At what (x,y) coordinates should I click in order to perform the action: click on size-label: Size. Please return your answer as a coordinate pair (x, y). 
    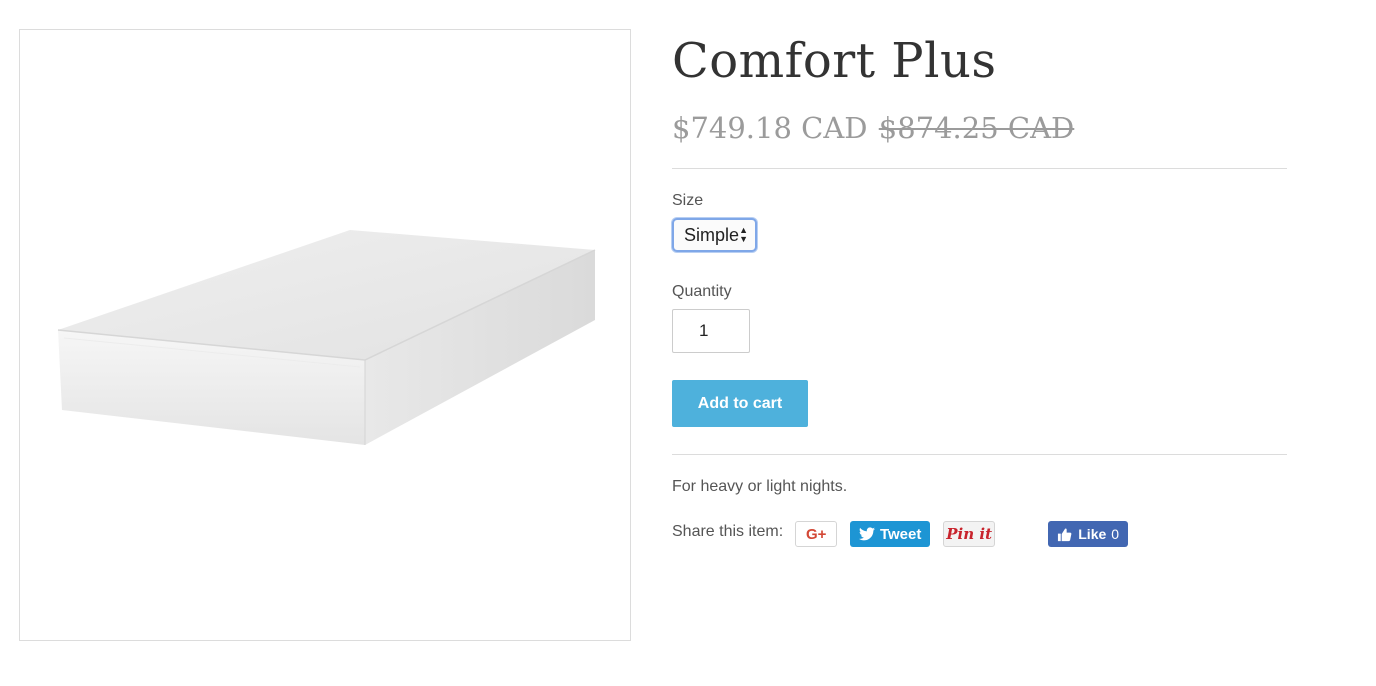
    Looking at the image, I should click on (688, 200).